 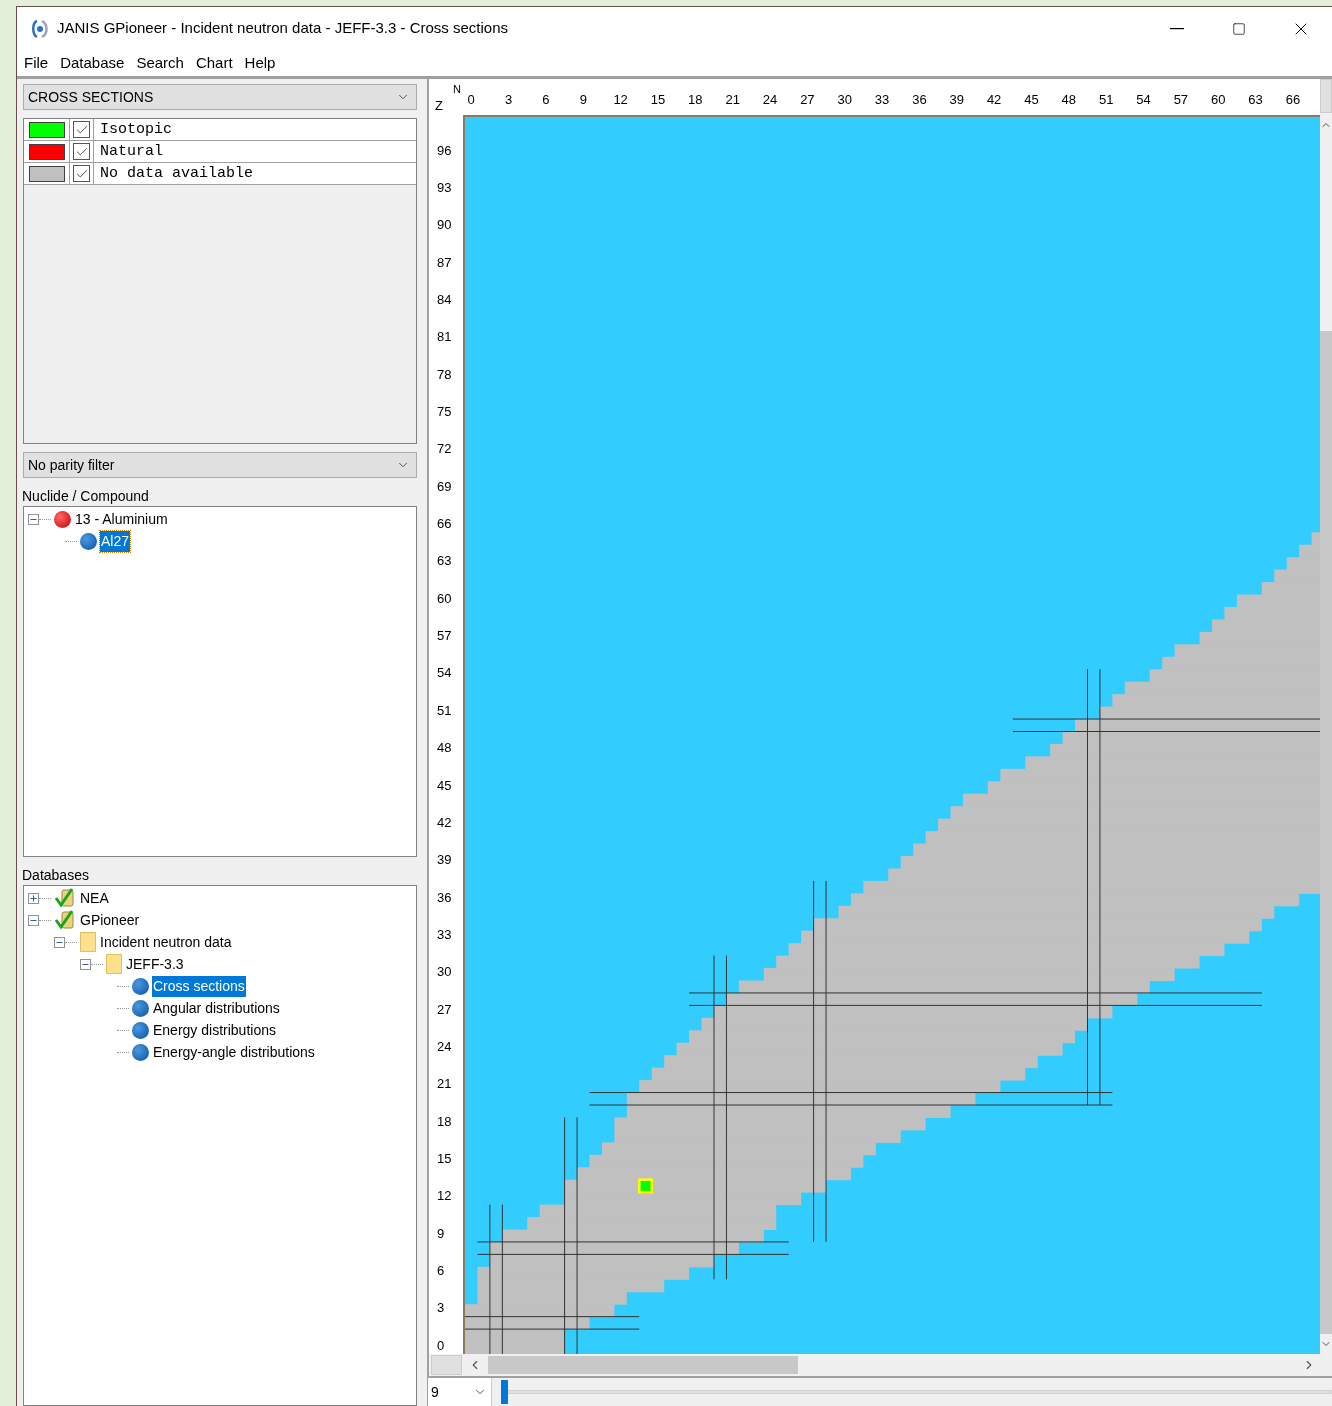 What do you see at coordinates (220, 97) in the screenshot?
I see `data-type-dropdown: CROSS SECTIONS` at bounding box center [220, 97].